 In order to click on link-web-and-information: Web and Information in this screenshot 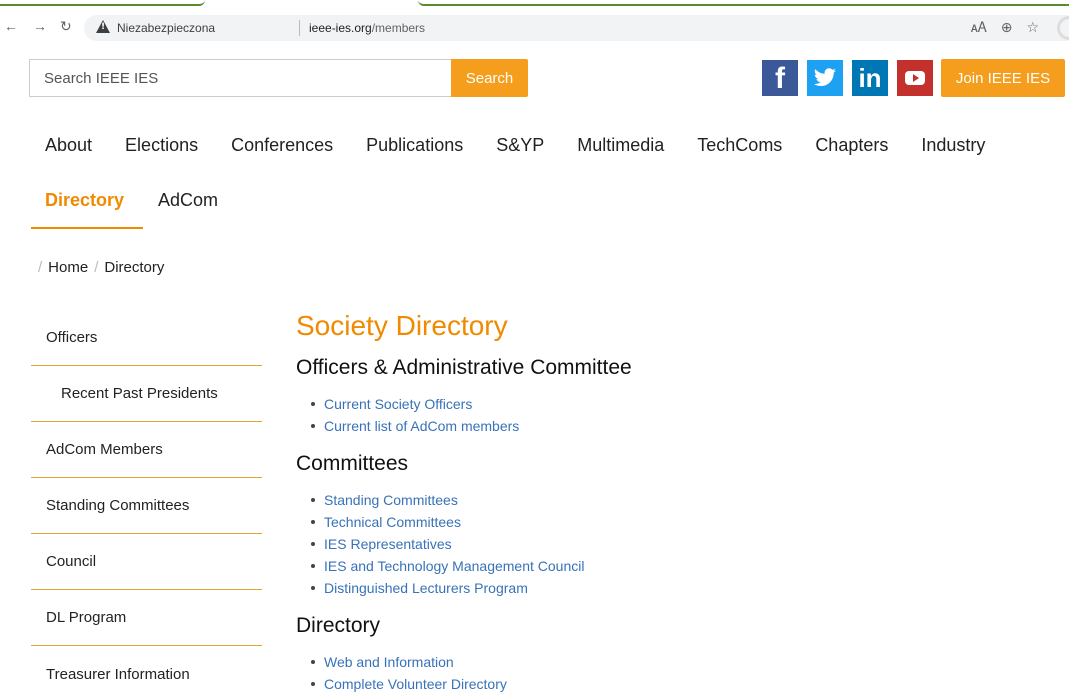, I will do `click(663, 662)`.